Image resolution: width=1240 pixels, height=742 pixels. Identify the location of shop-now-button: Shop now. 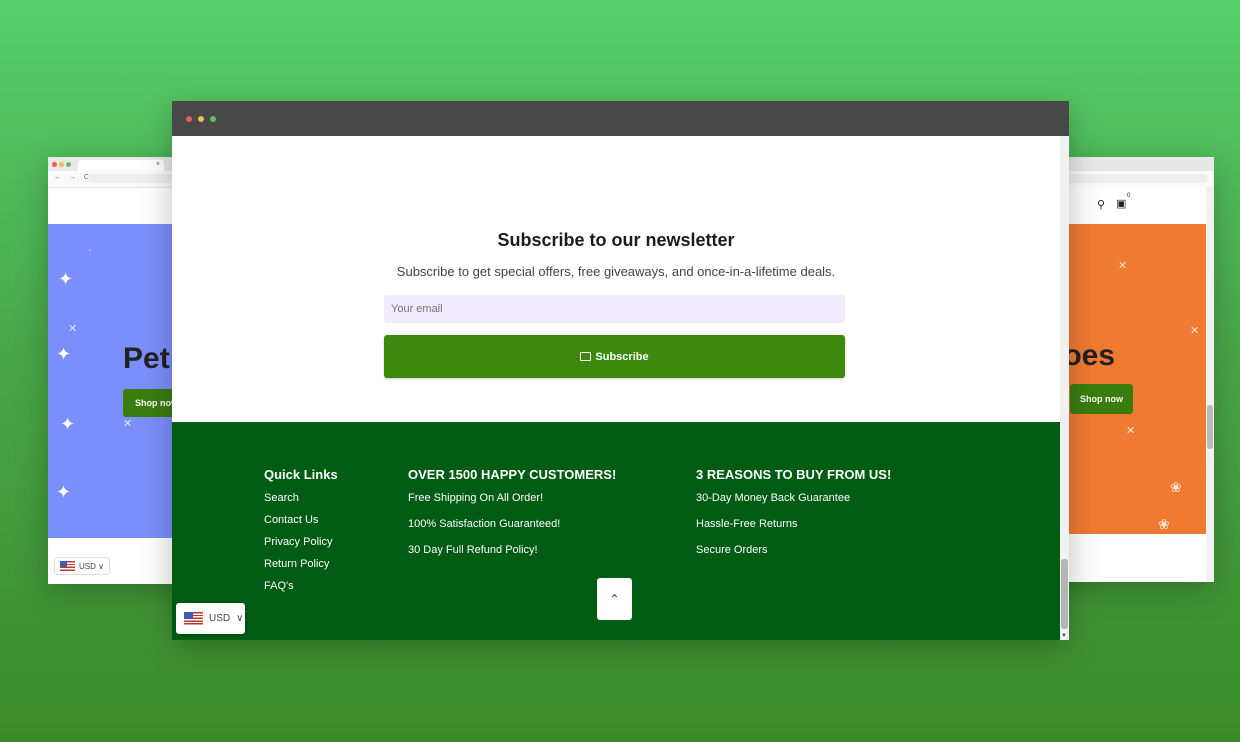
(1101, 399).